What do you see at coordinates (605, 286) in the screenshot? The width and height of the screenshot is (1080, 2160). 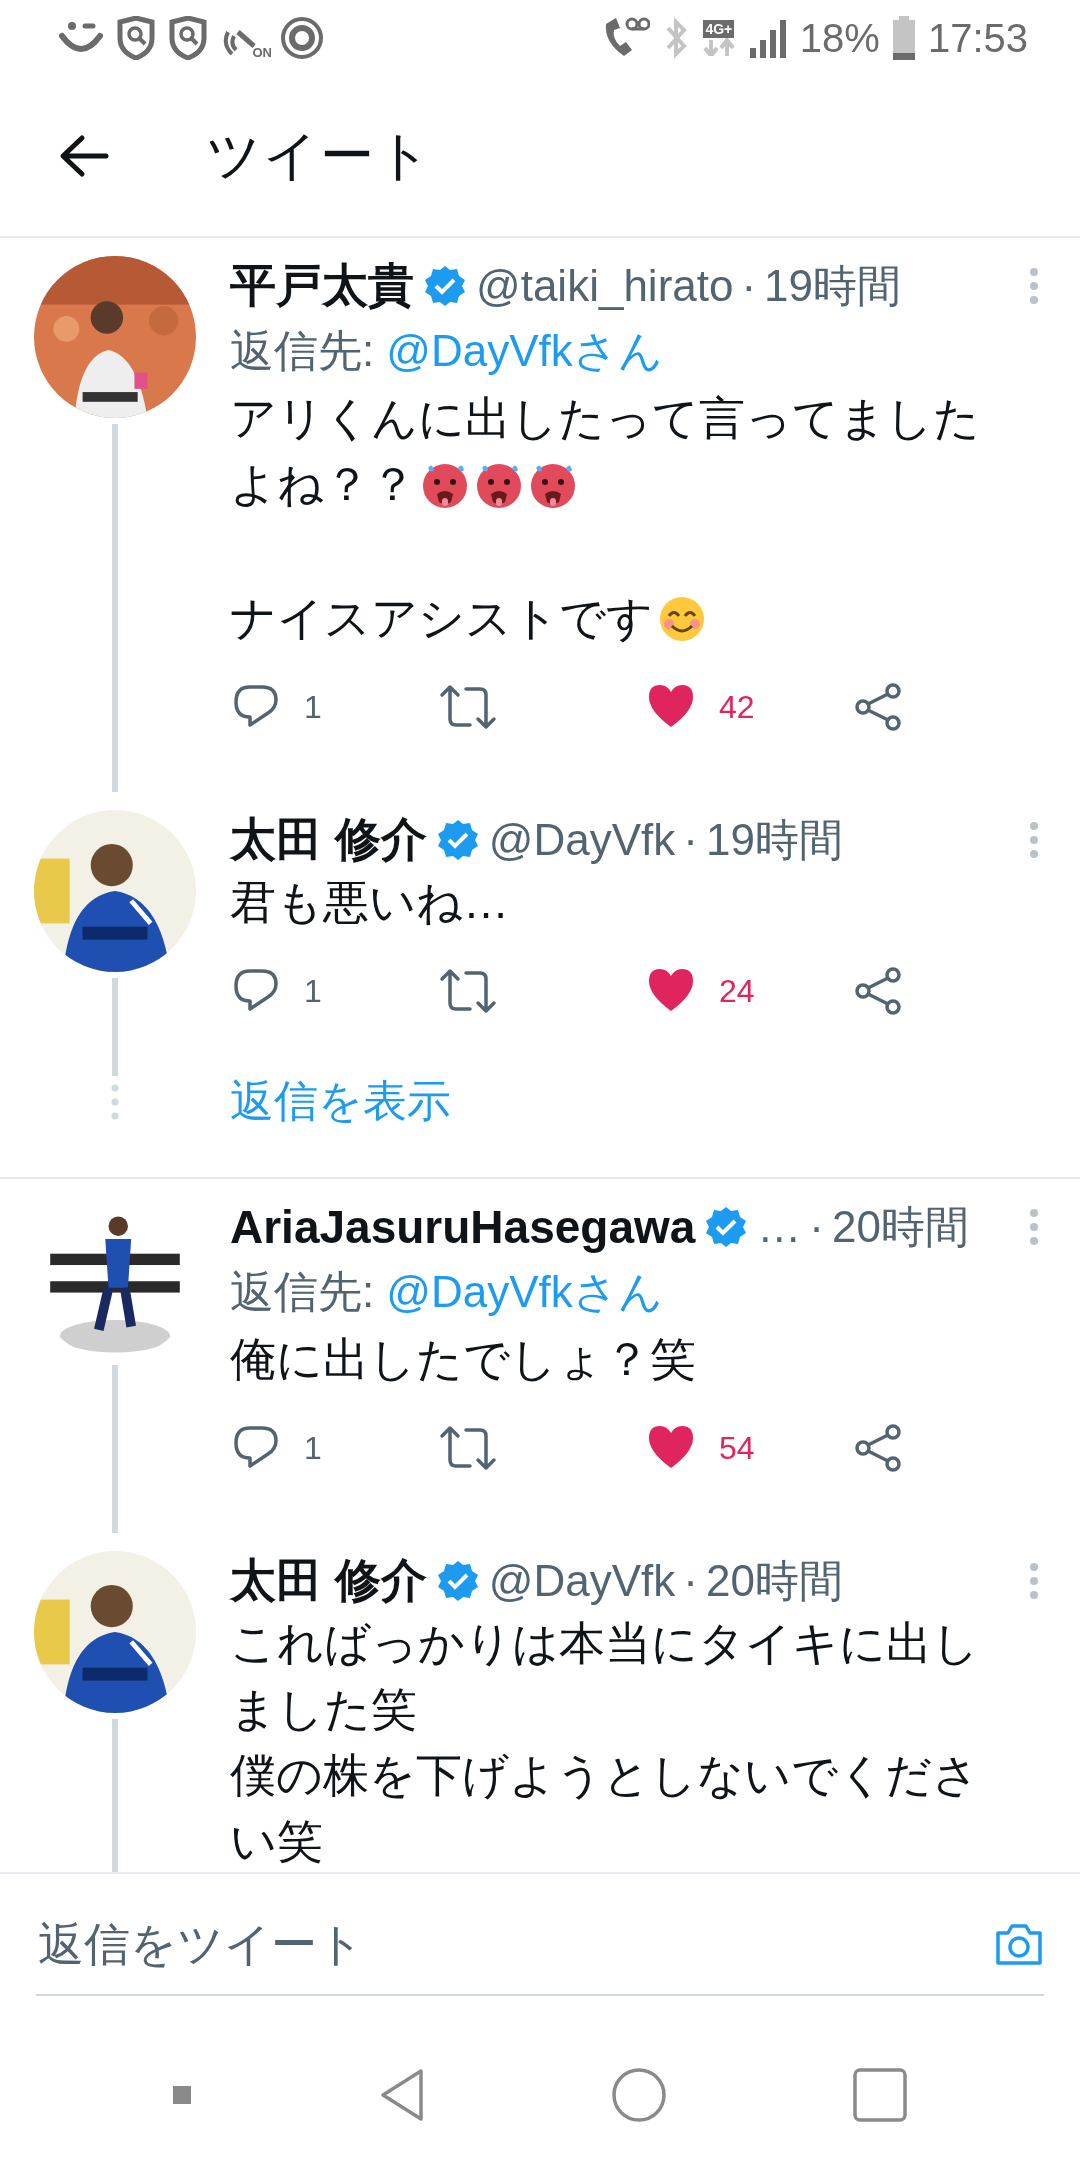 I see `author-handle: @taiki_hirato` at bounding box center [605, 286].